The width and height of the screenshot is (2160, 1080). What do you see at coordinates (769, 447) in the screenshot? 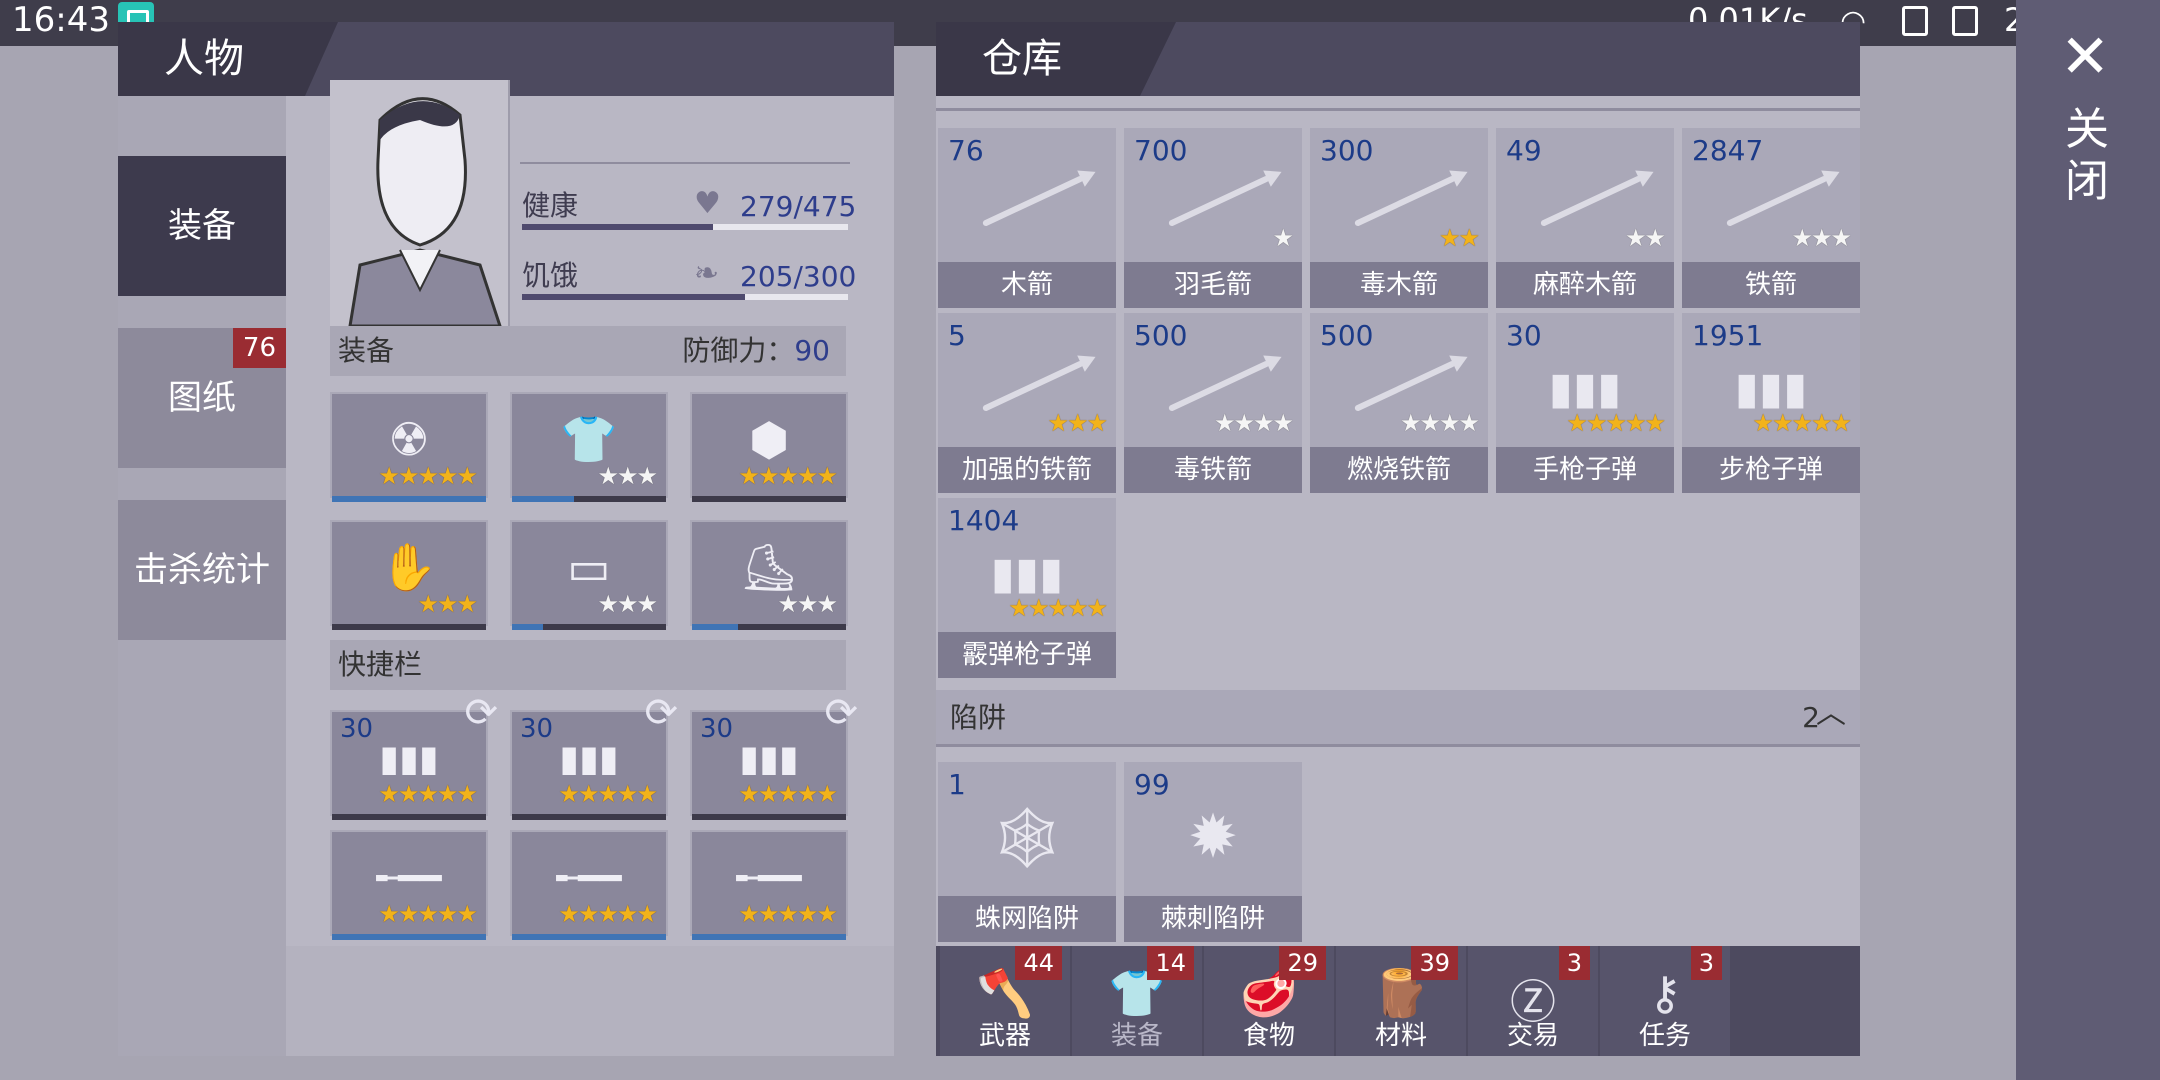
I see `equipment-slot-armor: ⬢ ★★★★★` at bounding box center [769, 447].